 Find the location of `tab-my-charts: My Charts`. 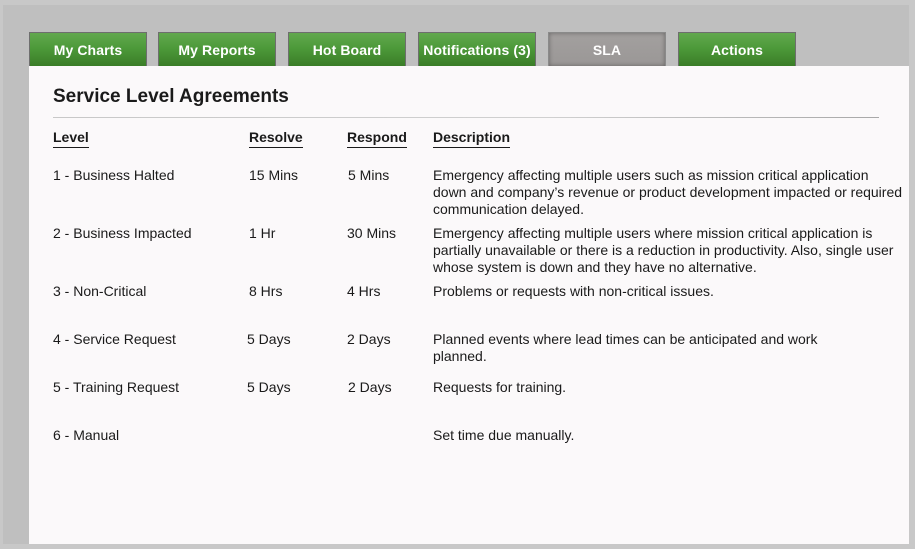

tab-my-charts: My Charts is located at coordinates (88, 49).